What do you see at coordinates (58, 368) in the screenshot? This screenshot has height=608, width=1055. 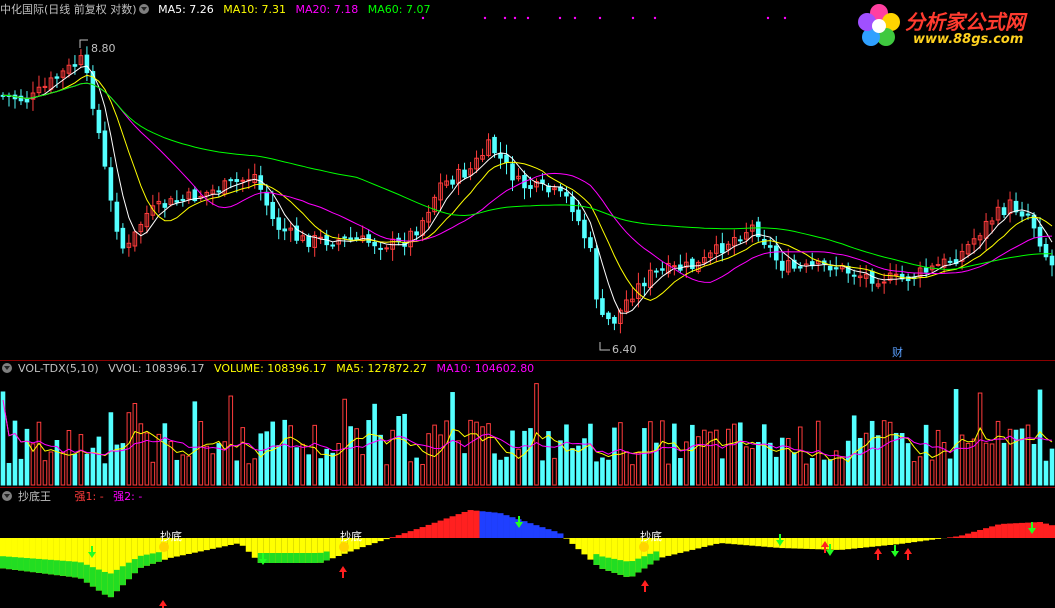 I see `volume-indicator-name: VOL-TDX(5,10)` at bounding box center [58, 368].